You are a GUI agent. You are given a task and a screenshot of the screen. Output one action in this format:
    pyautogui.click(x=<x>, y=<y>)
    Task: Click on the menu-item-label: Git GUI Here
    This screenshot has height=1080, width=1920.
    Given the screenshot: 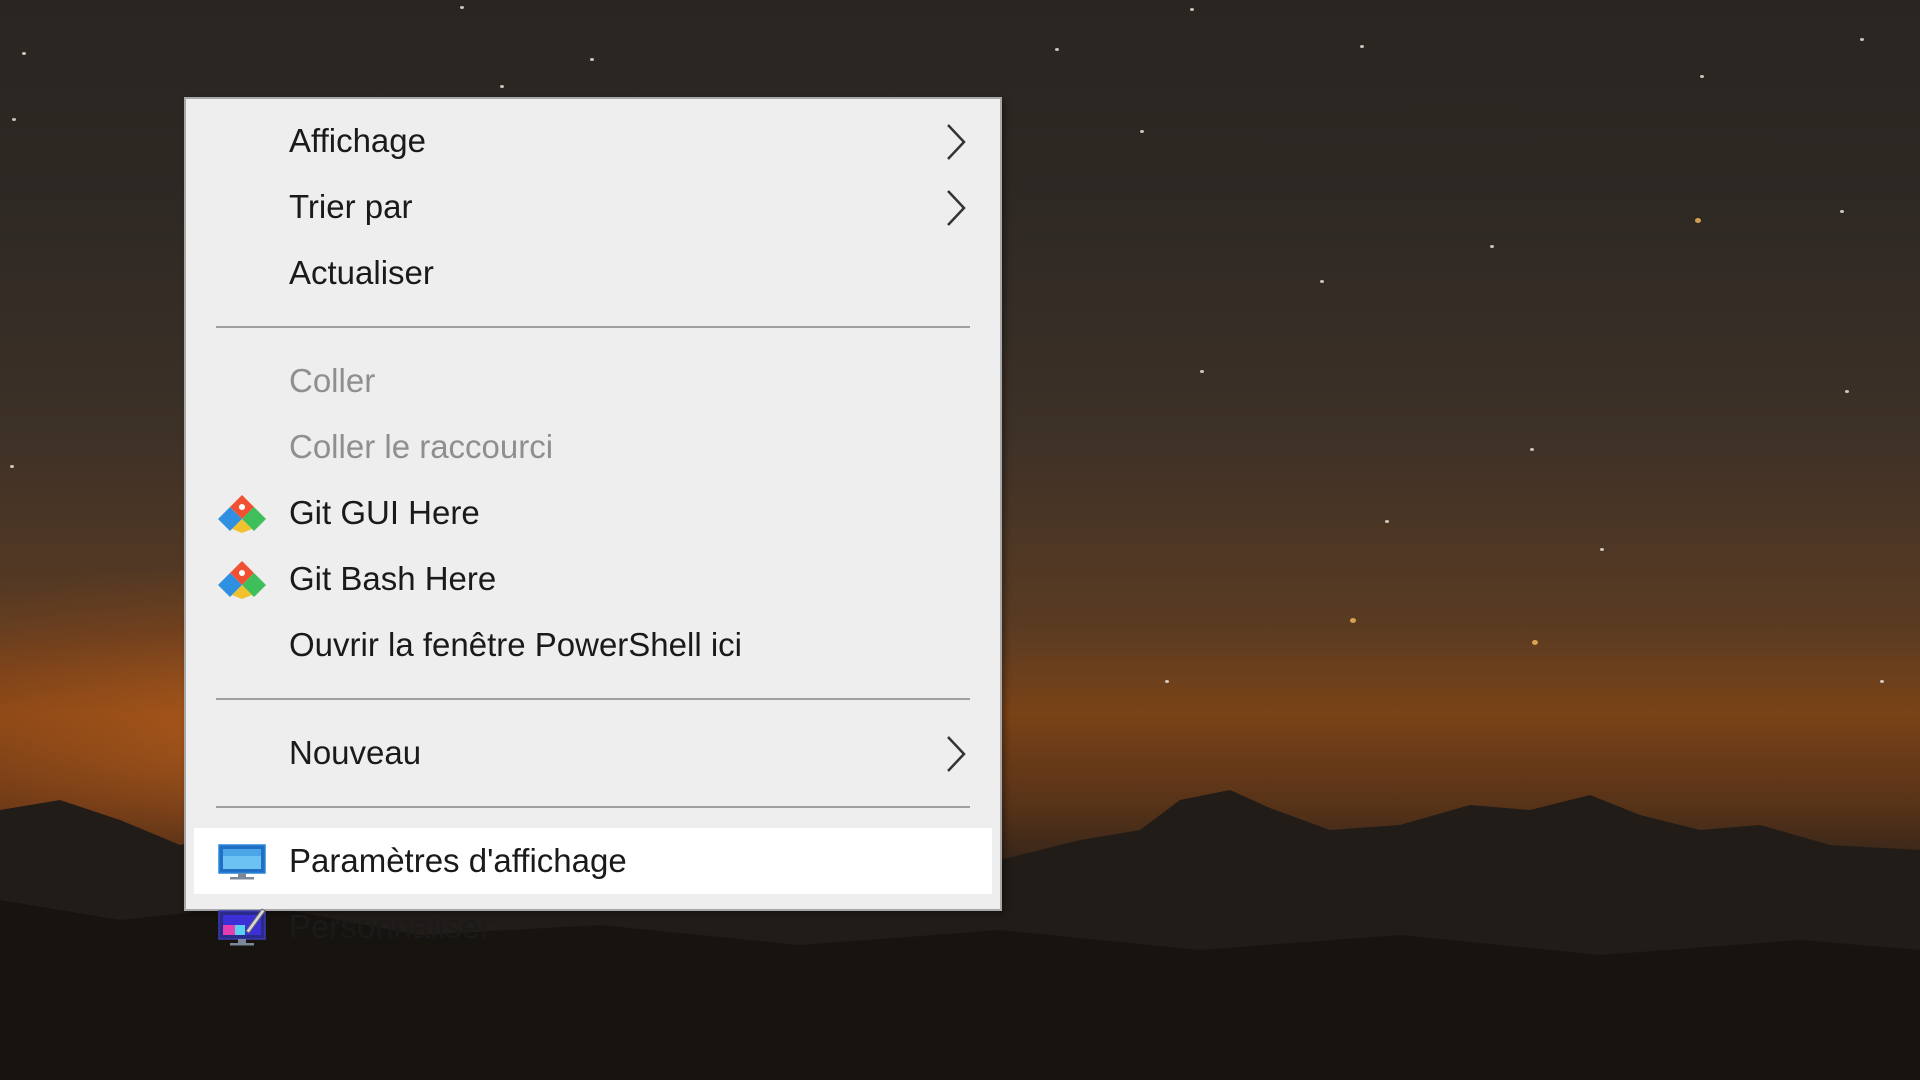 What is the action you would take?
    pyautogui.click(x=384, y=512)
    